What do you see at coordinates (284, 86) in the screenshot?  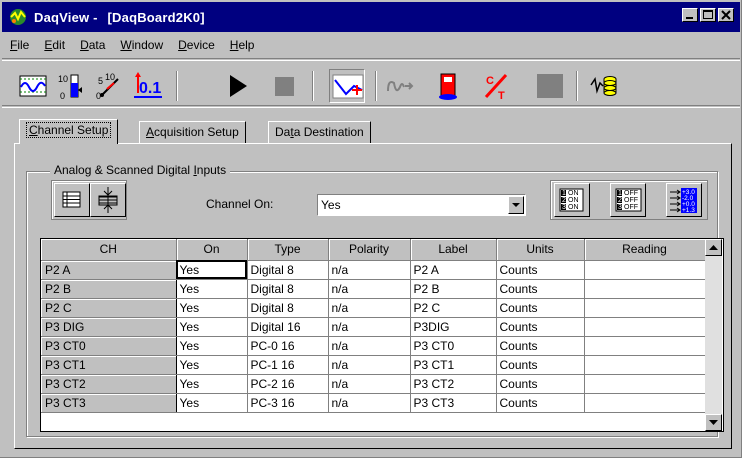 I see `stop-button` at bounding box center [284, 86].